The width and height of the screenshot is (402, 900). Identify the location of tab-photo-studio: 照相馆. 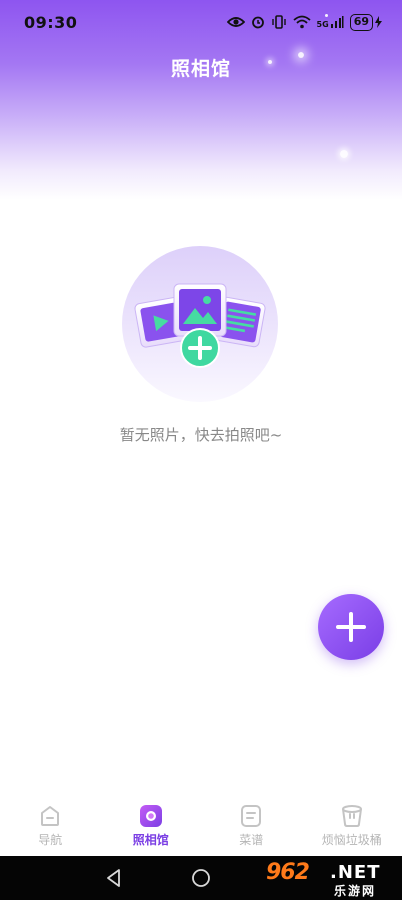
(151, 826).